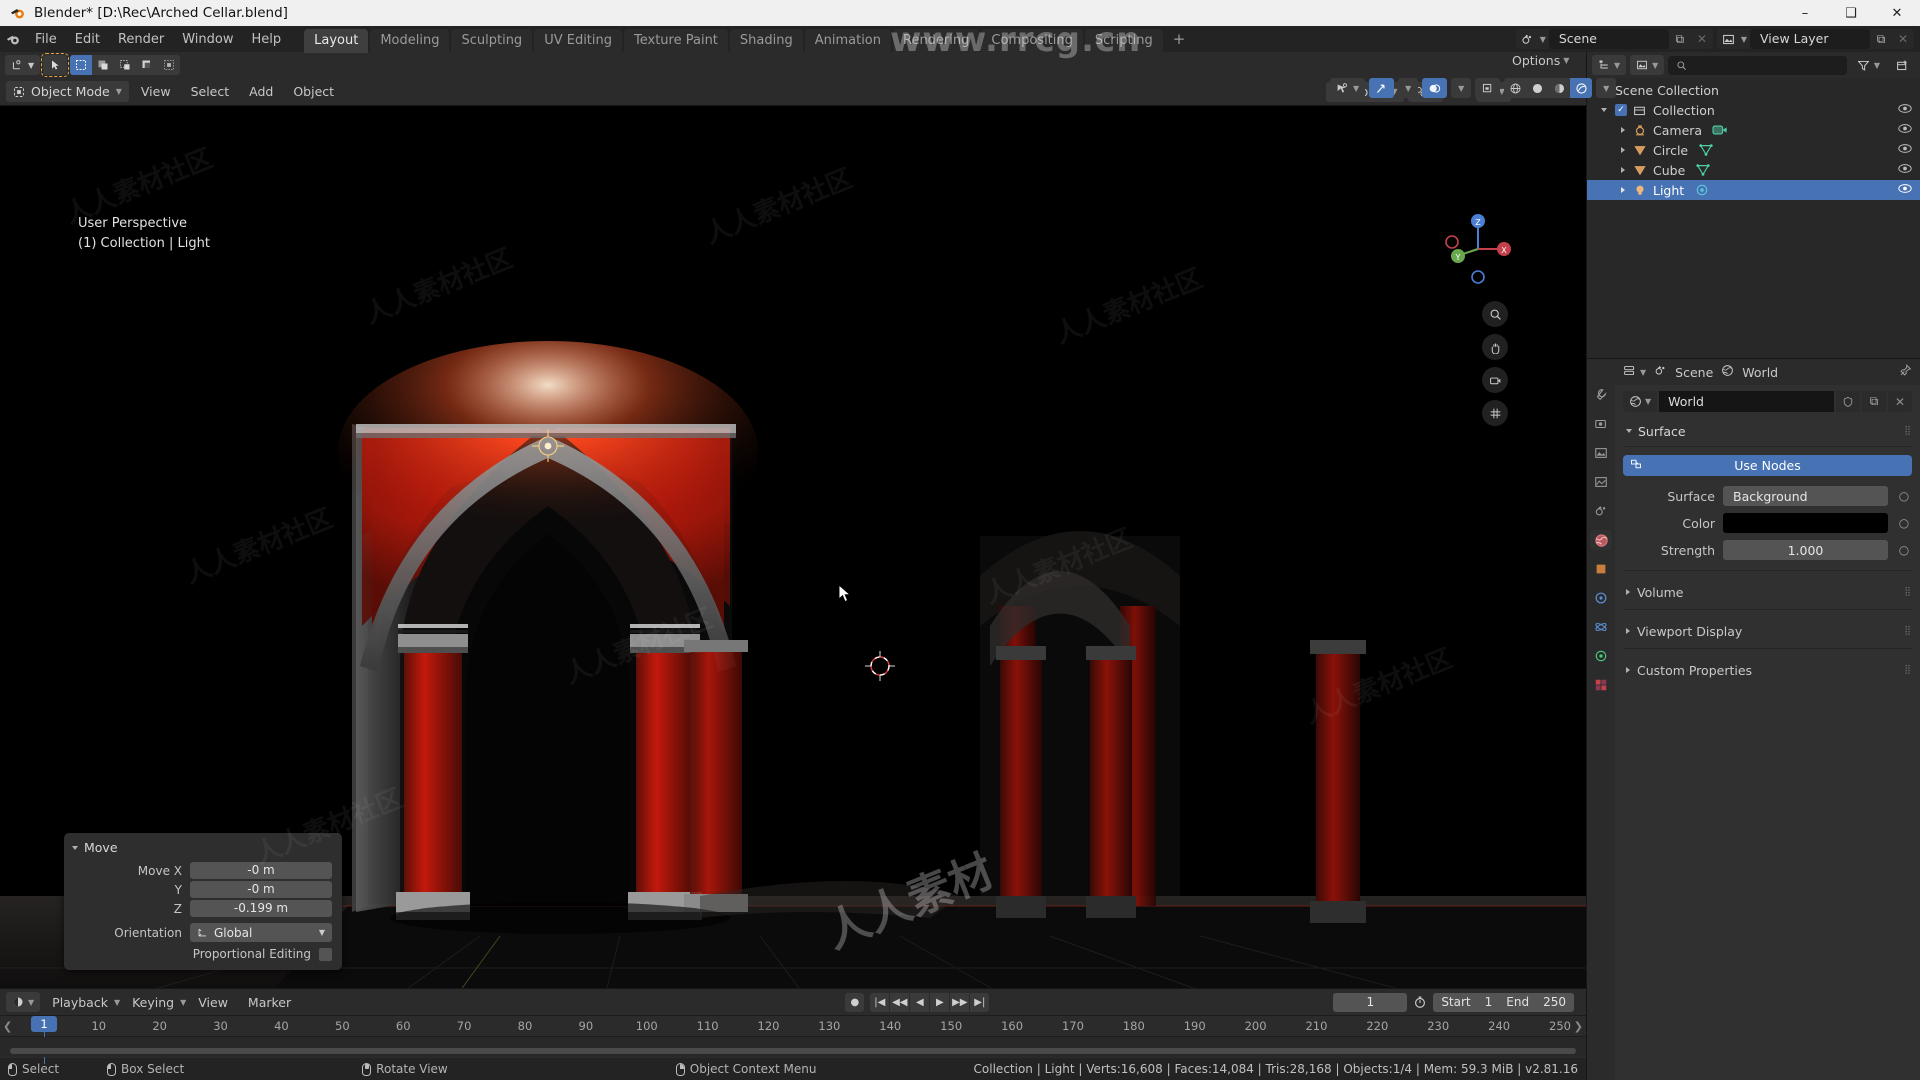 This screenshot has width=1920, height=1080. Describe the element at coordinates (1540, 60) in the screenshot. I see `viewport-options-button: Options ▼` at that location.